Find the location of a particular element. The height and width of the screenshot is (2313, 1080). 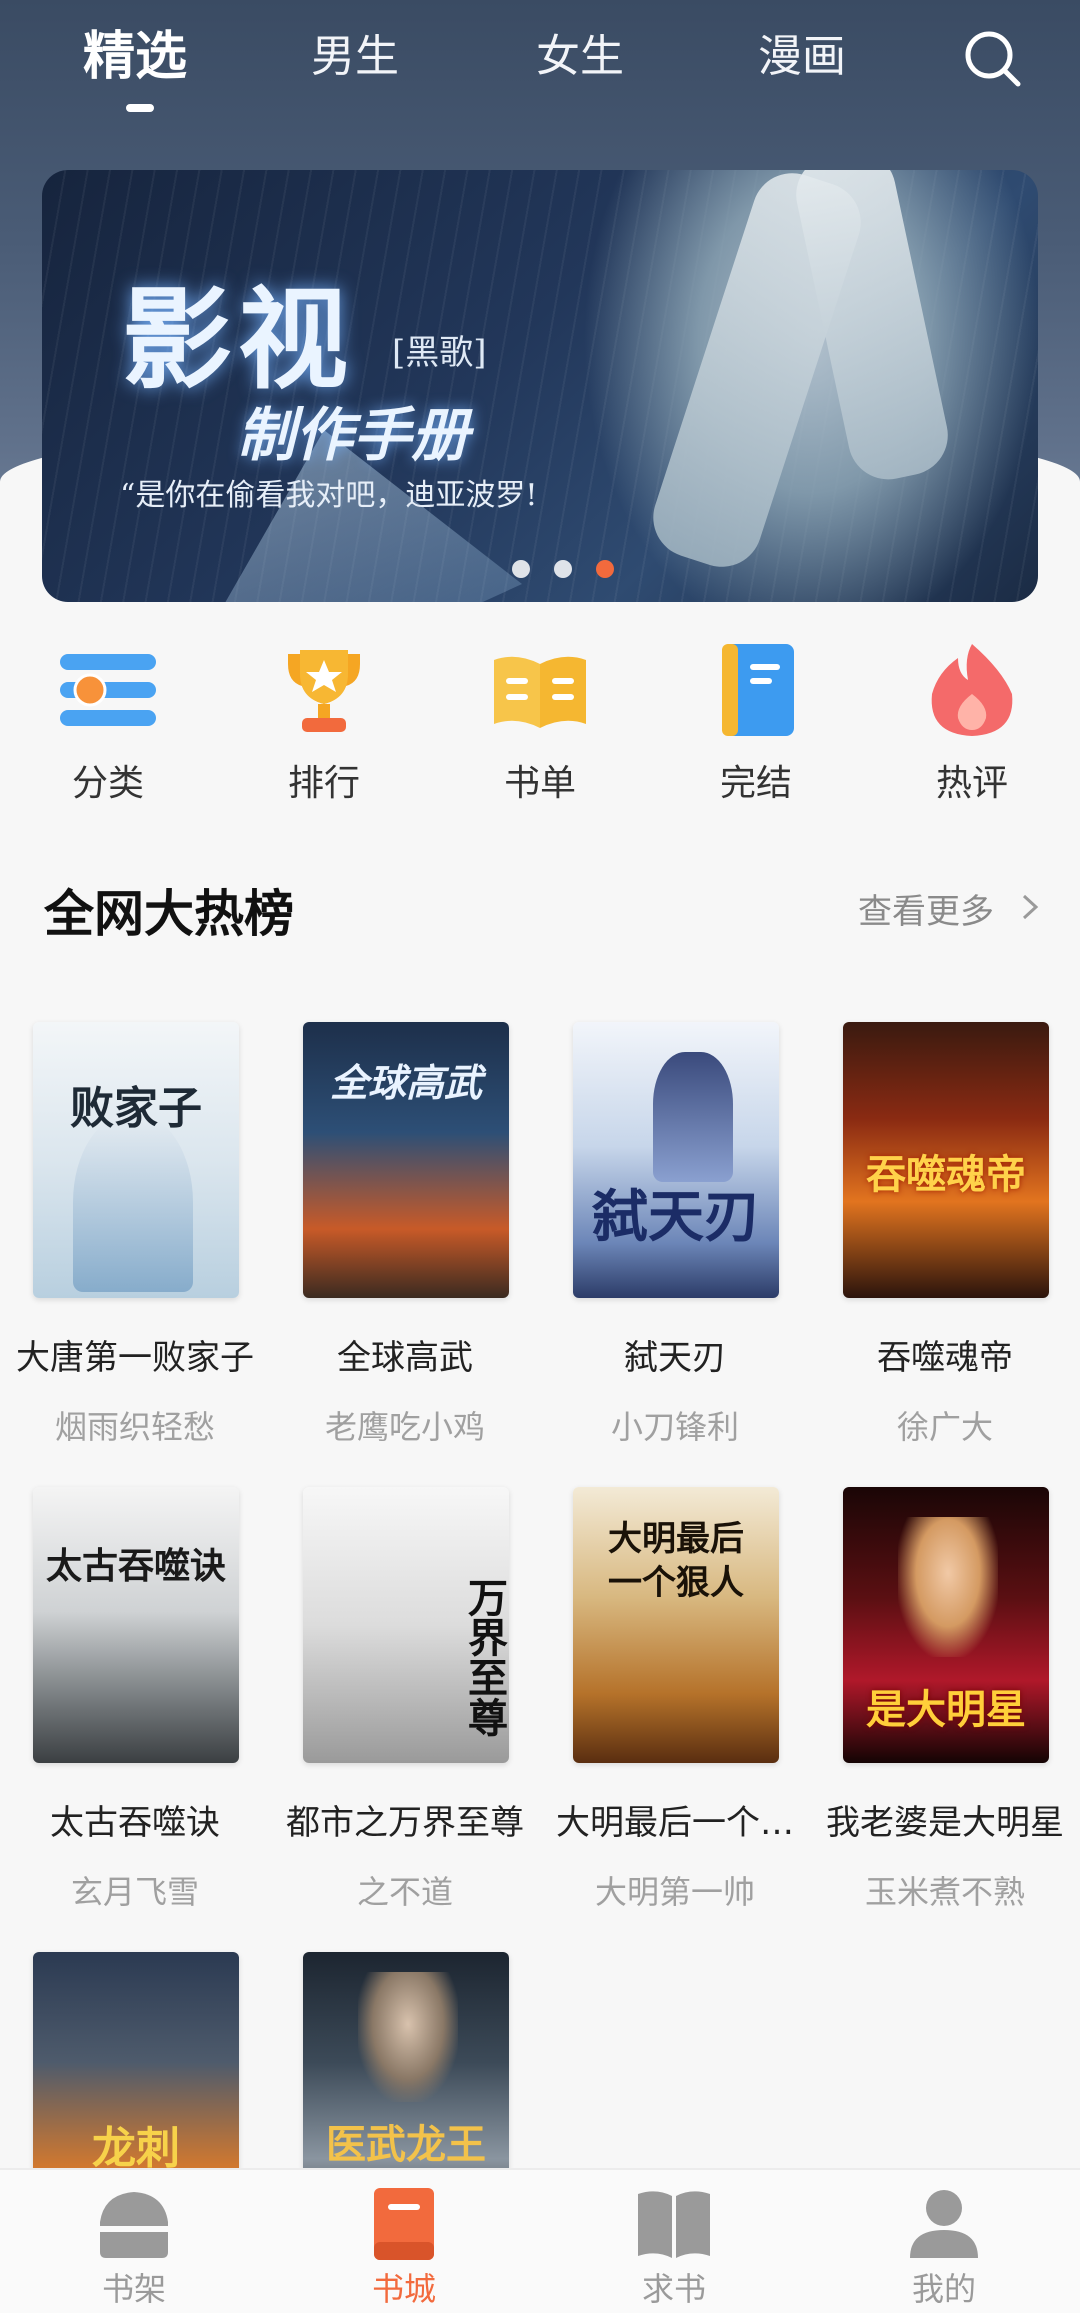

book-cover: 大明最后一个狠人 is located at coordinates (676, 1625).